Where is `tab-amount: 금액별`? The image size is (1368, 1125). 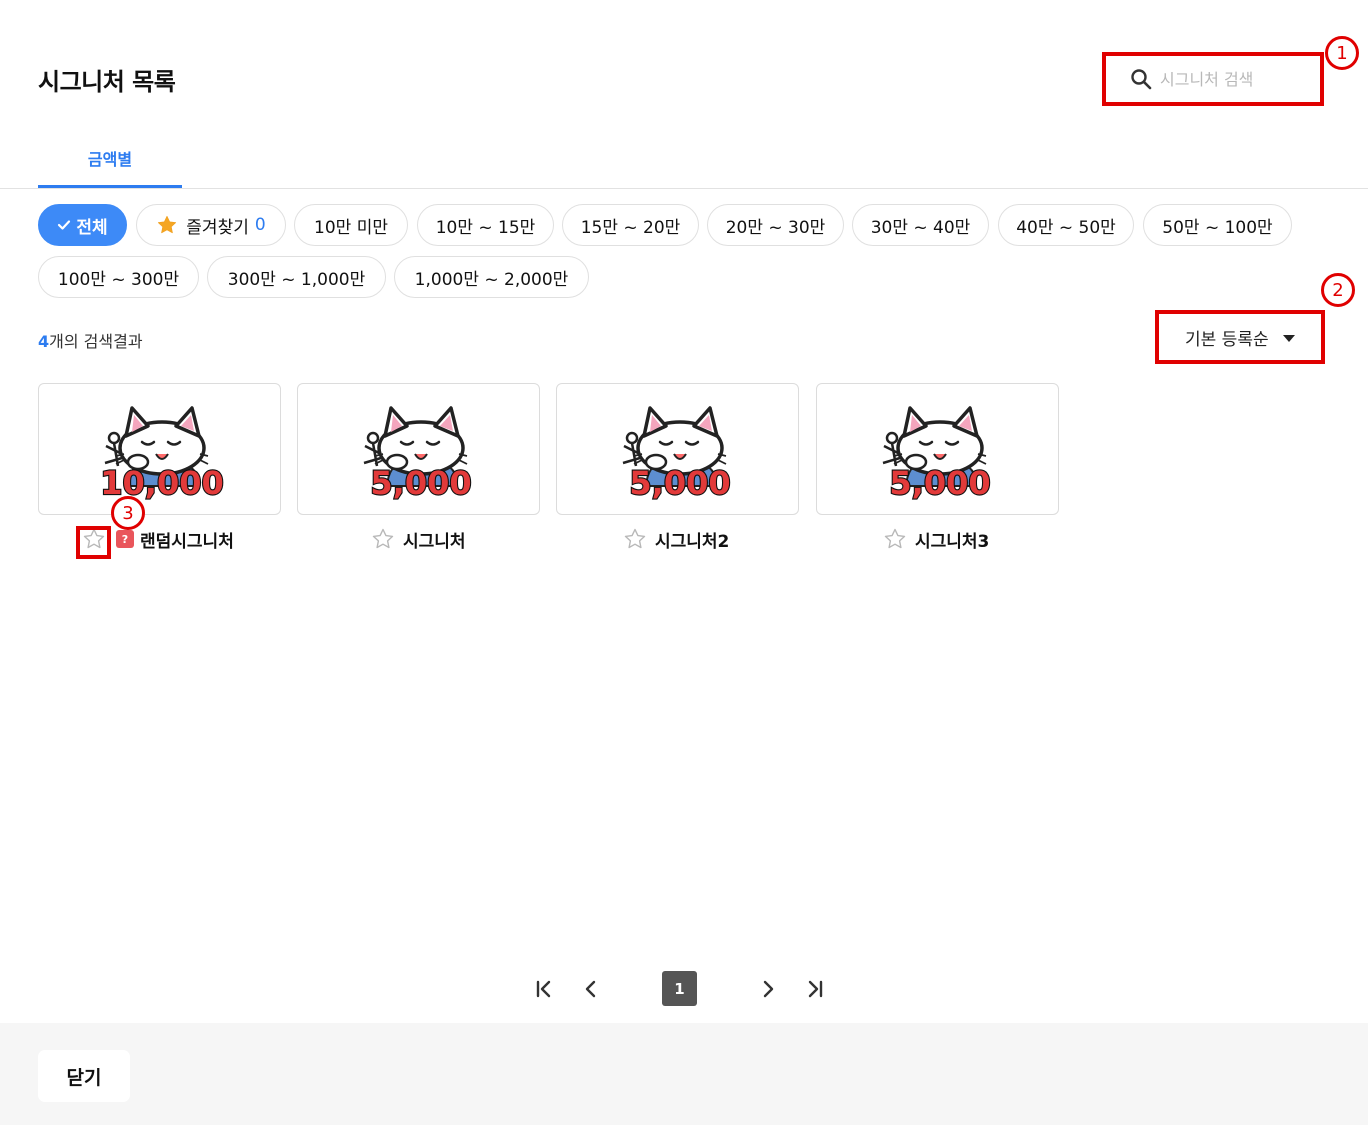 tab-amount: 금액별 is located at coordinates (110, 164).